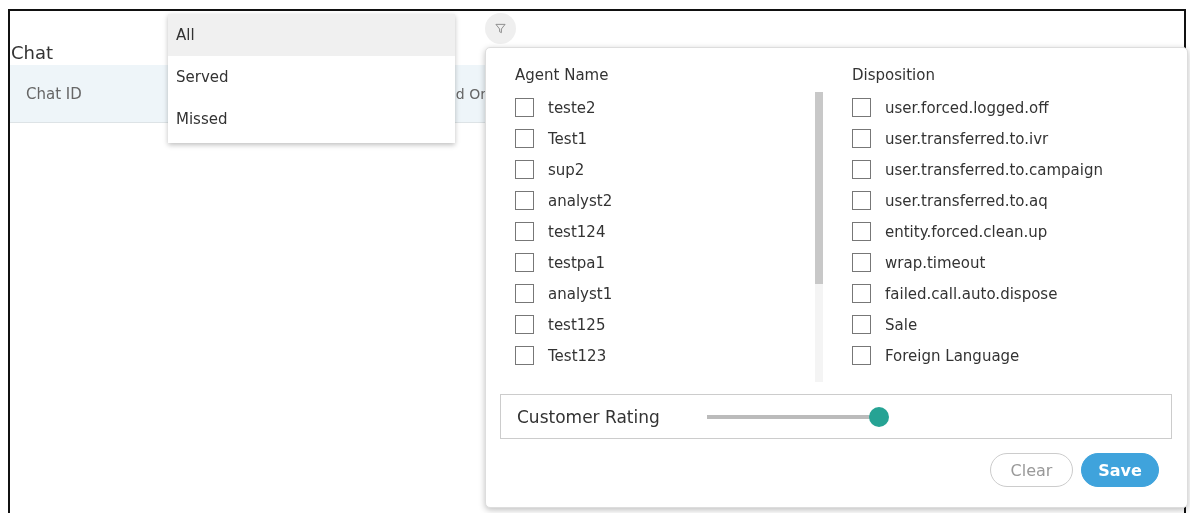 The image size is (1190, 513). I want to click on column-header: Chat ID, so click(46, 93).